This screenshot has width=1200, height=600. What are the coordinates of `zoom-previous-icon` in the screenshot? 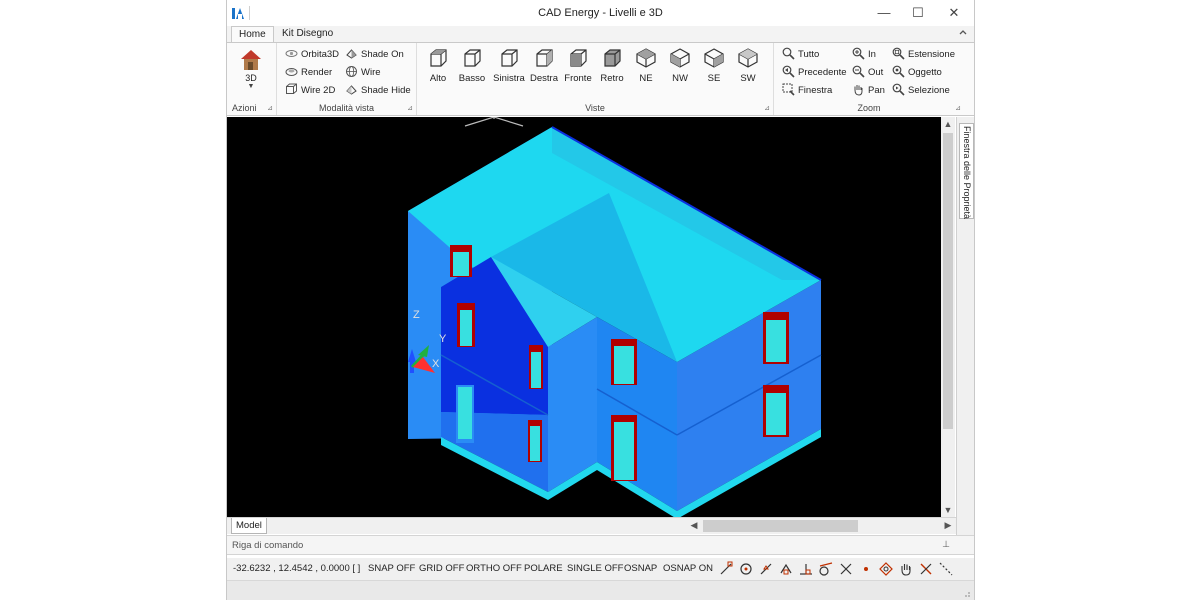 It's located at (788, 71).